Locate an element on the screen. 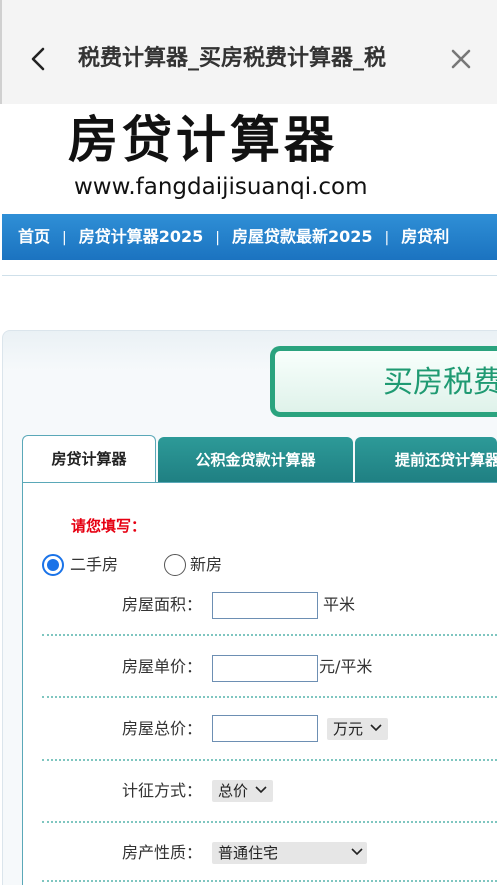 The image size is (497, 885). back-button is located at coordinates (39, 59).